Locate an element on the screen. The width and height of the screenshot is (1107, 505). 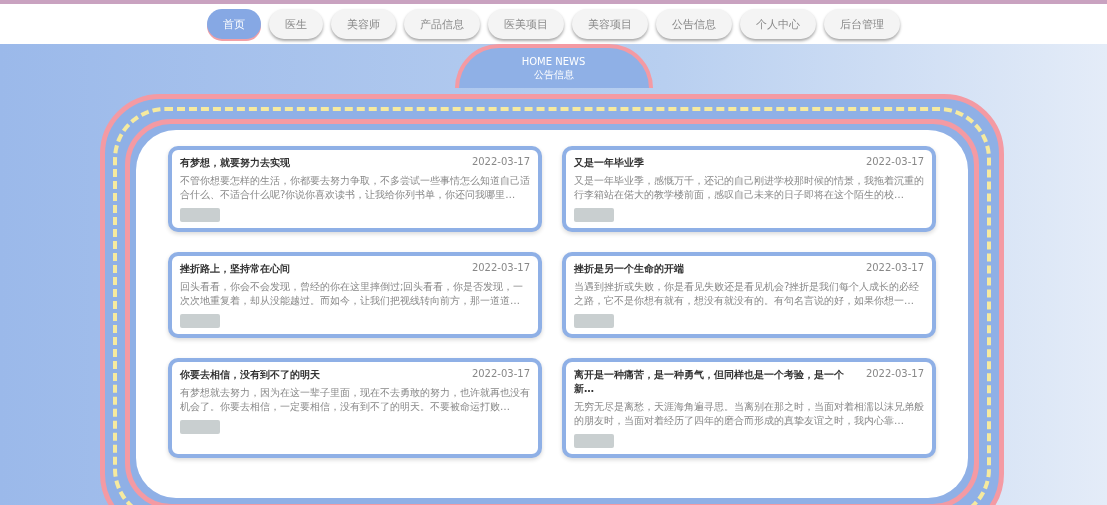
news-title: 挫折是另一个生命的开端 is located at coordinates (629, 269).